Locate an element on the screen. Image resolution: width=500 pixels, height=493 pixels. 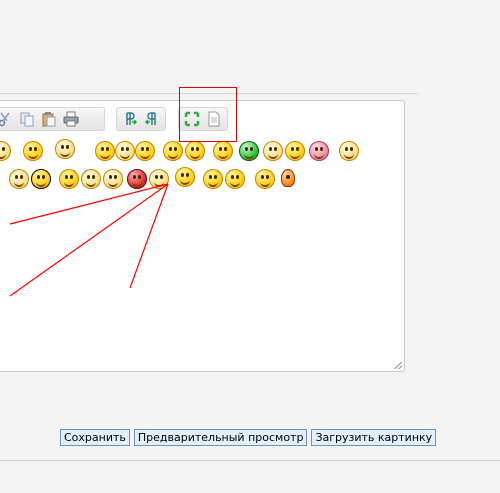
print-icon is located at coordinates (71, 119).